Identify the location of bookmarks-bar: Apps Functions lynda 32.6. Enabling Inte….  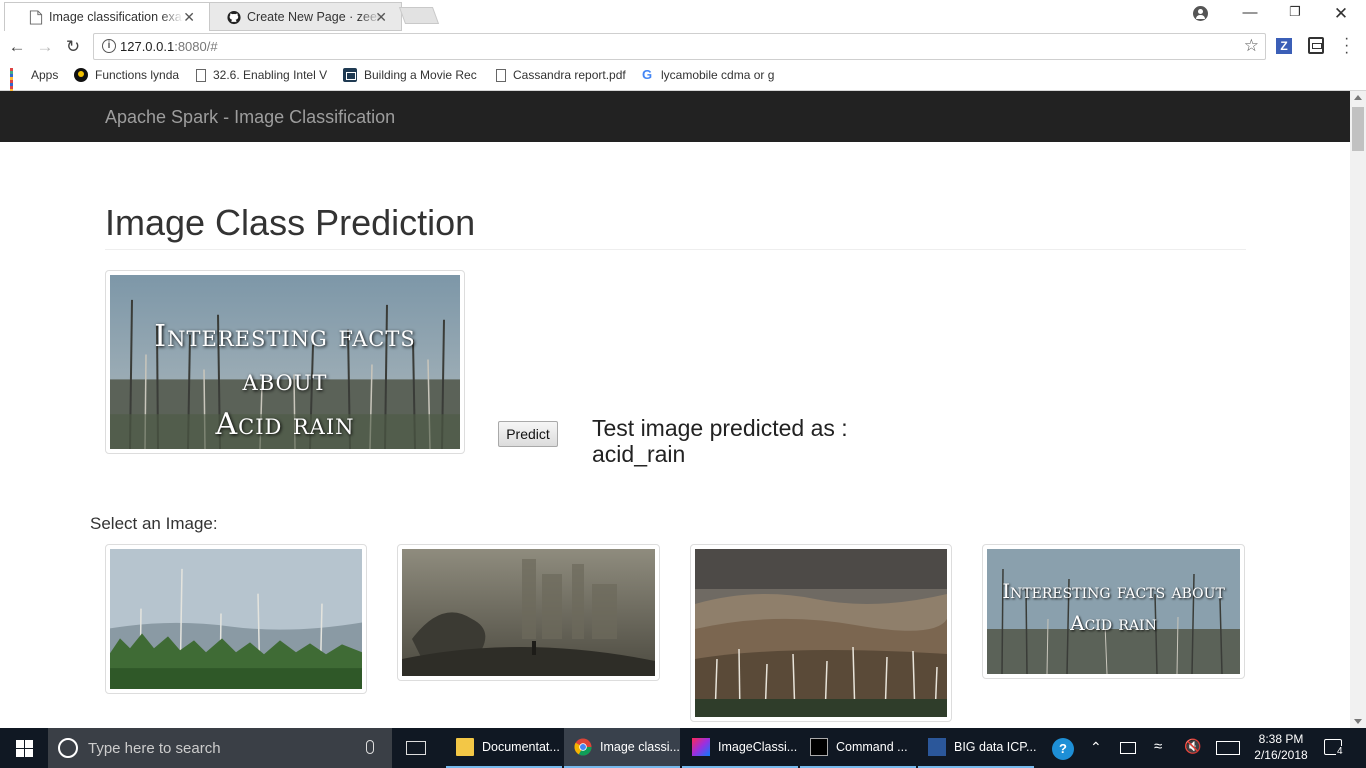
(683, 79).